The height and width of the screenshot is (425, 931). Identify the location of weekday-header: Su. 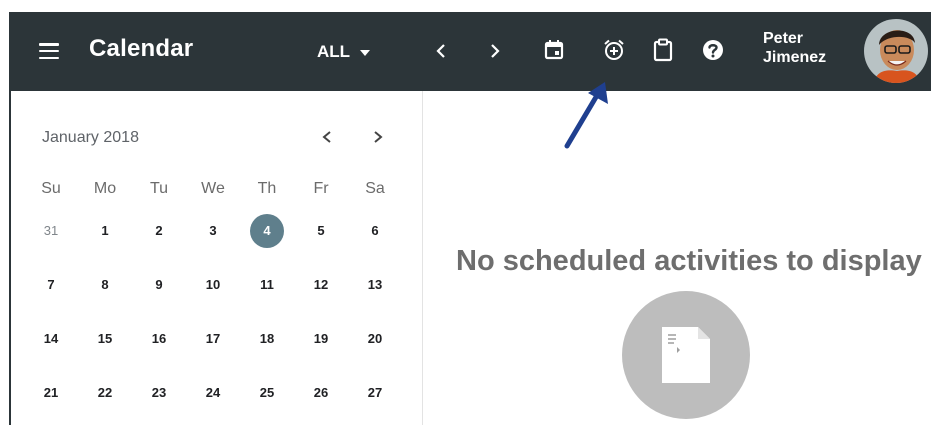
(51, 188).